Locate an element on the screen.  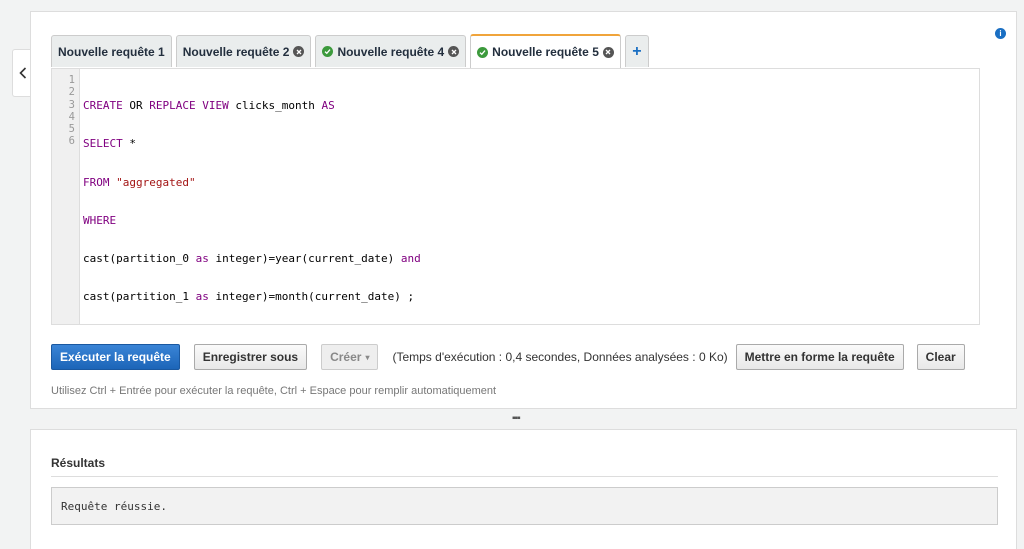
tab-query-5: Nouvelle requête 5 is located at coordinates (545, 51).